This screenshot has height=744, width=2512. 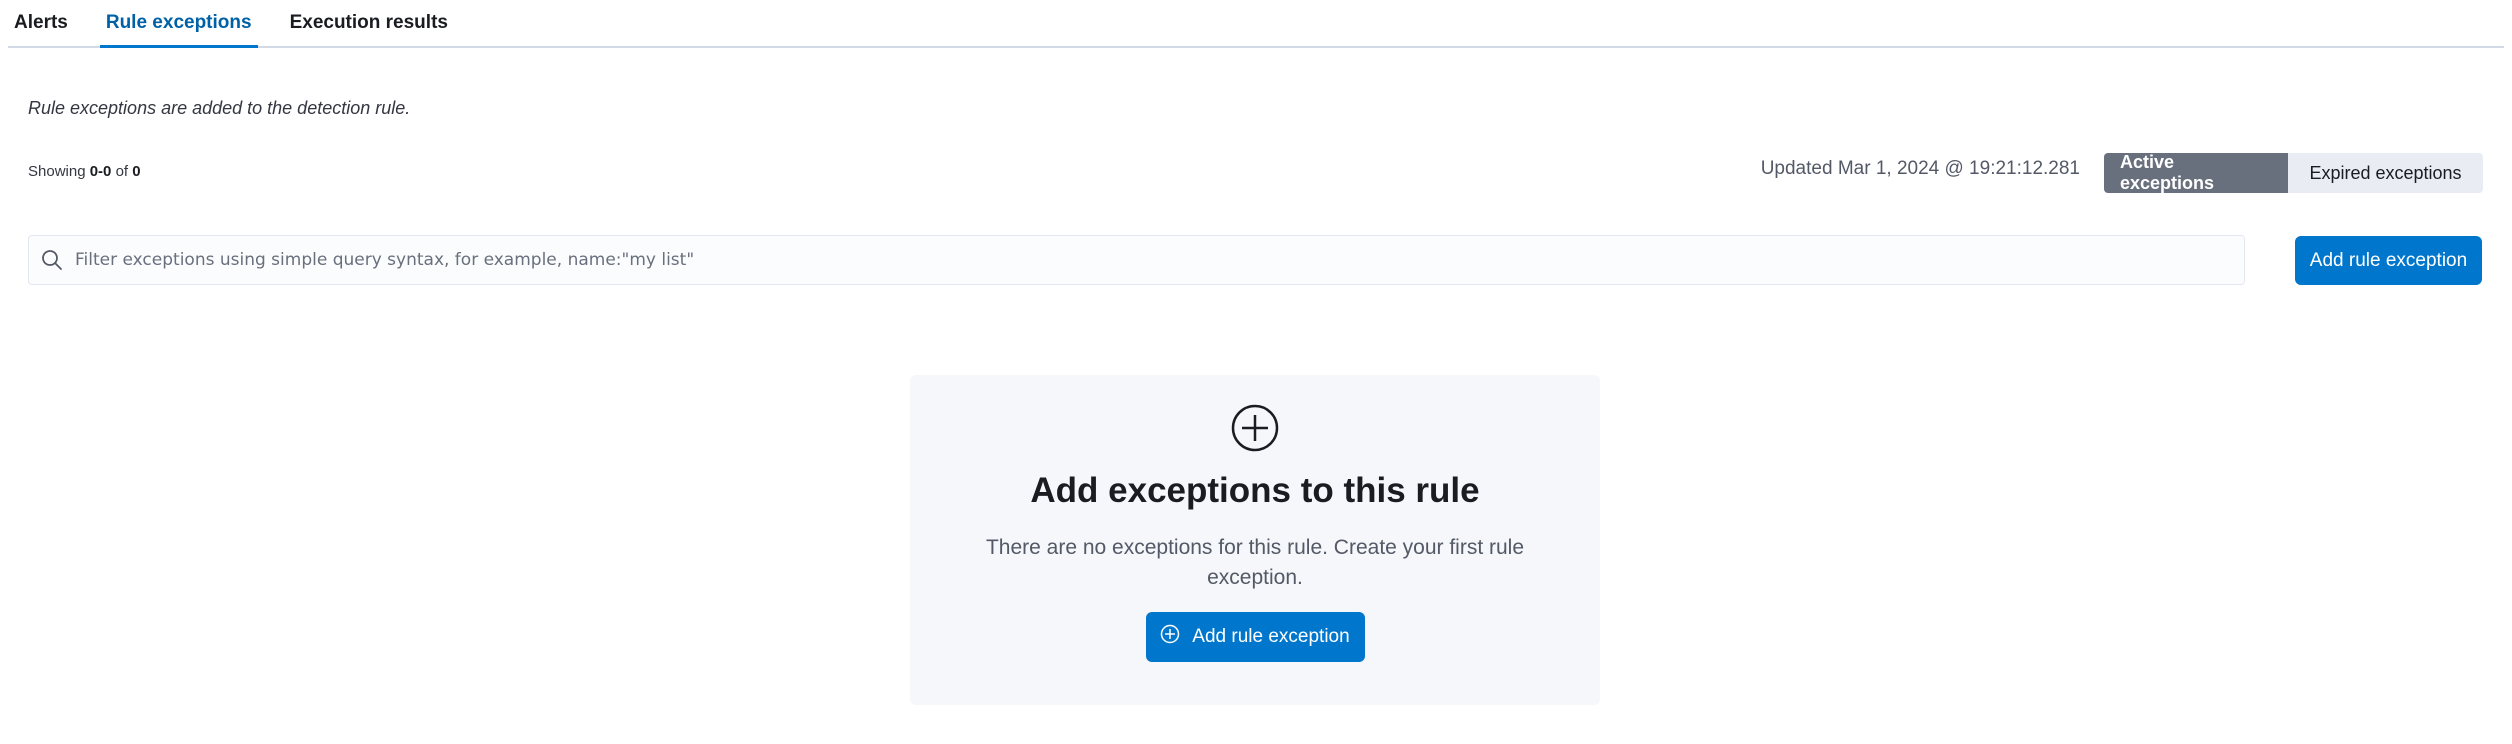 What do you see at coordinates (57, 171) in the screenshot?
I see `showing-prefix: Showing` at bounding box center [57, 171].